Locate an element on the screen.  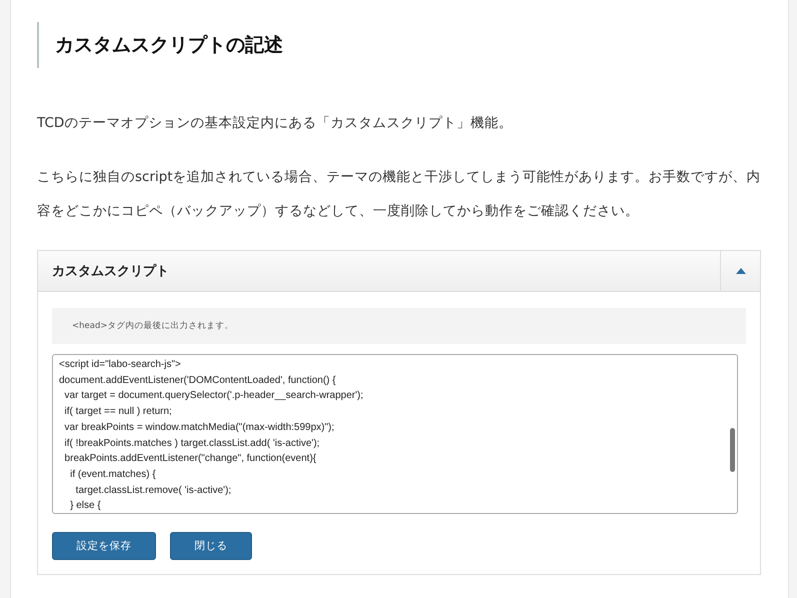
info-note: <head>タグ内の最後に出力されます。 is located at coordinates (399, 326).